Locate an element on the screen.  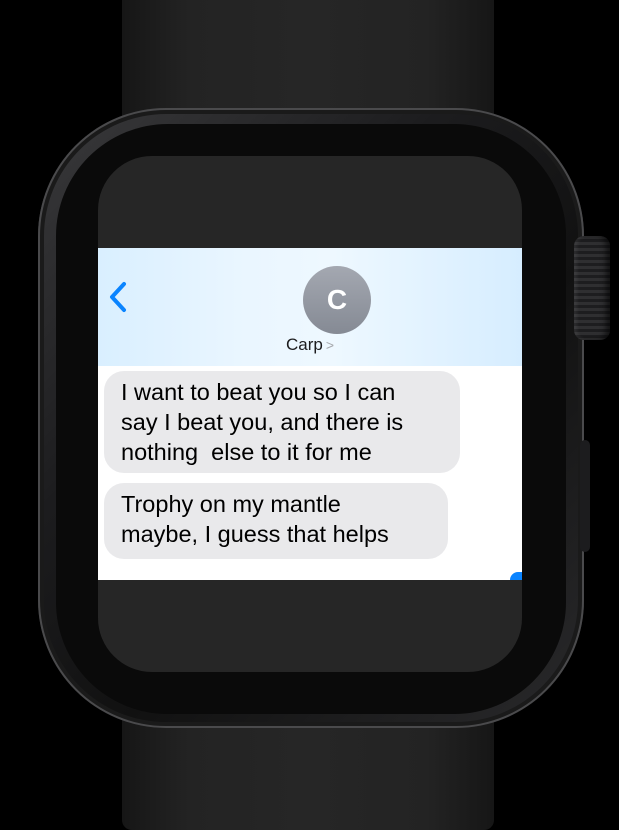
contact-name-link: Carp > is located at coordinates (310, 345).